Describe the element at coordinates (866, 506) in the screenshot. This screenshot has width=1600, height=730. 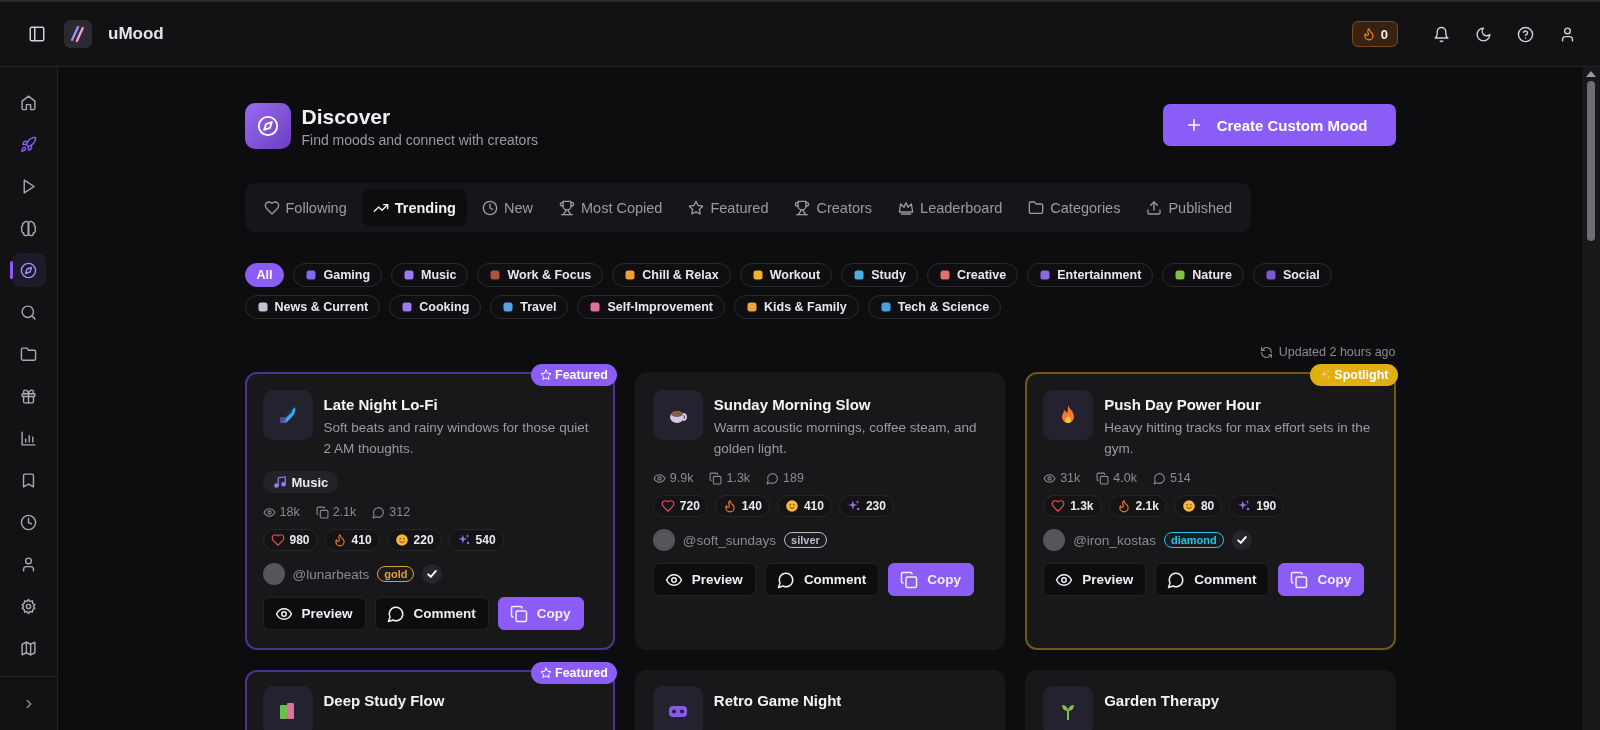
I see `reaction-button: 230` at that location.